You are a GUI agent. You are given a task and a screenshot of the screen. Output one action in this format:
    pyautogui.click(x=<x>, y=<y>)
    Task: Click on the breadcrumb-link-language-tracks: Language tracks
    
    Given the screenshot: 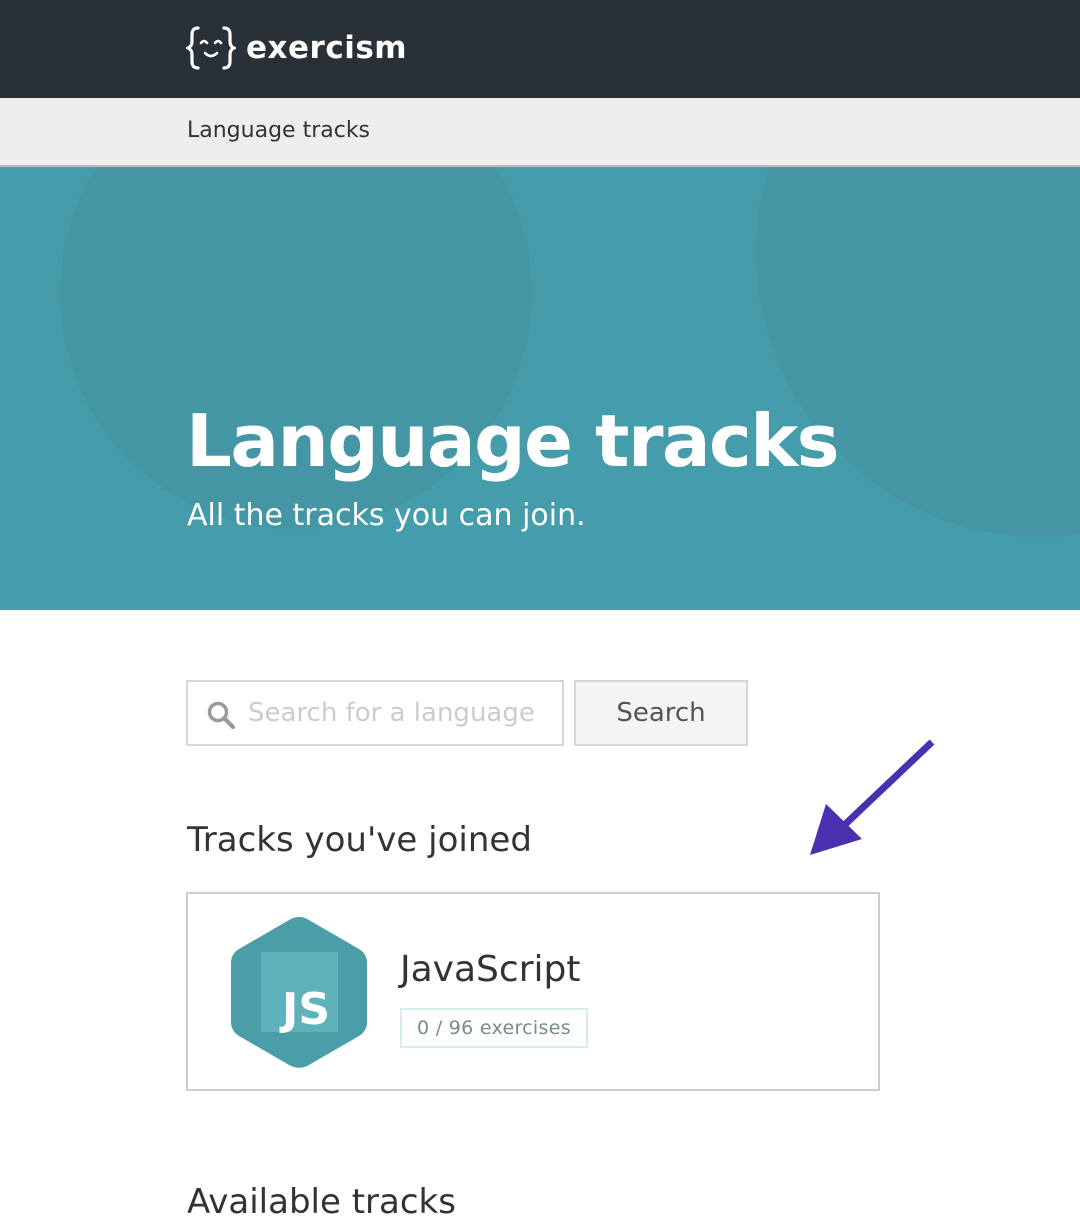 What is the action you would take?
    pyautogui.click(x=278, y=130)
    